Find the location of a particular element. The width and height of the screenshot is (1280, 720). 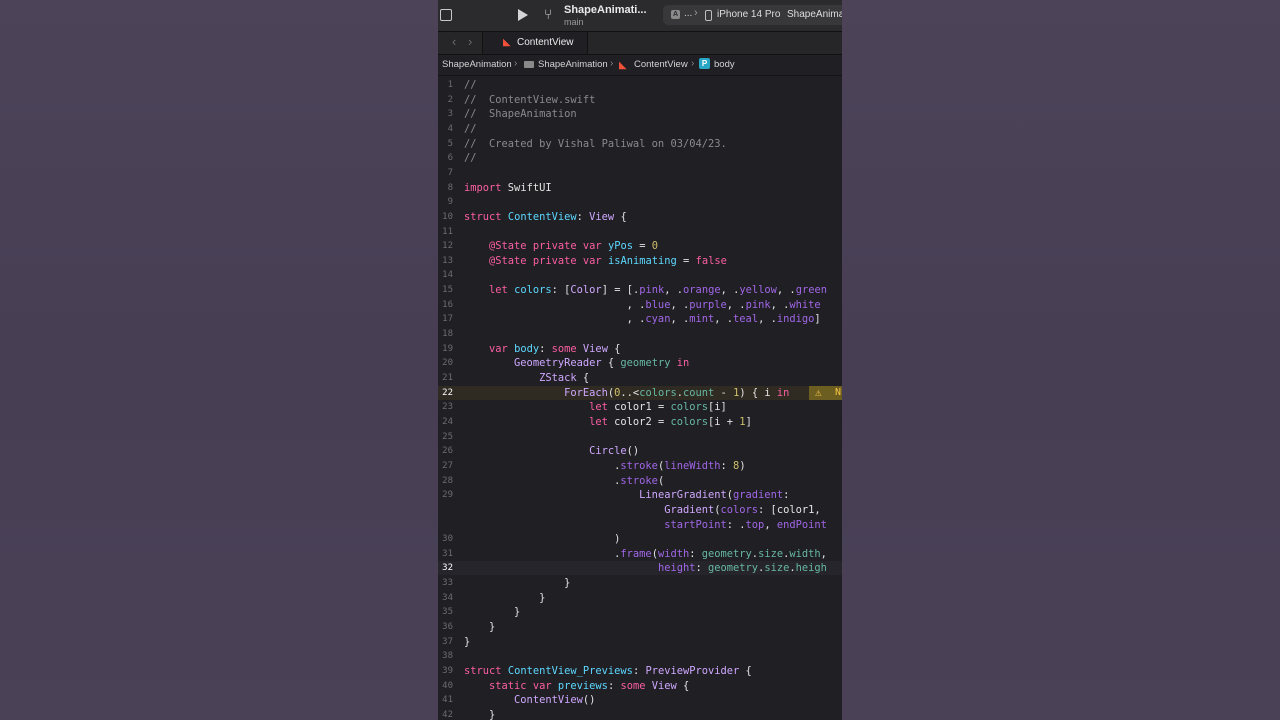

code-line: 42 } is located at coordinates (640, 714).